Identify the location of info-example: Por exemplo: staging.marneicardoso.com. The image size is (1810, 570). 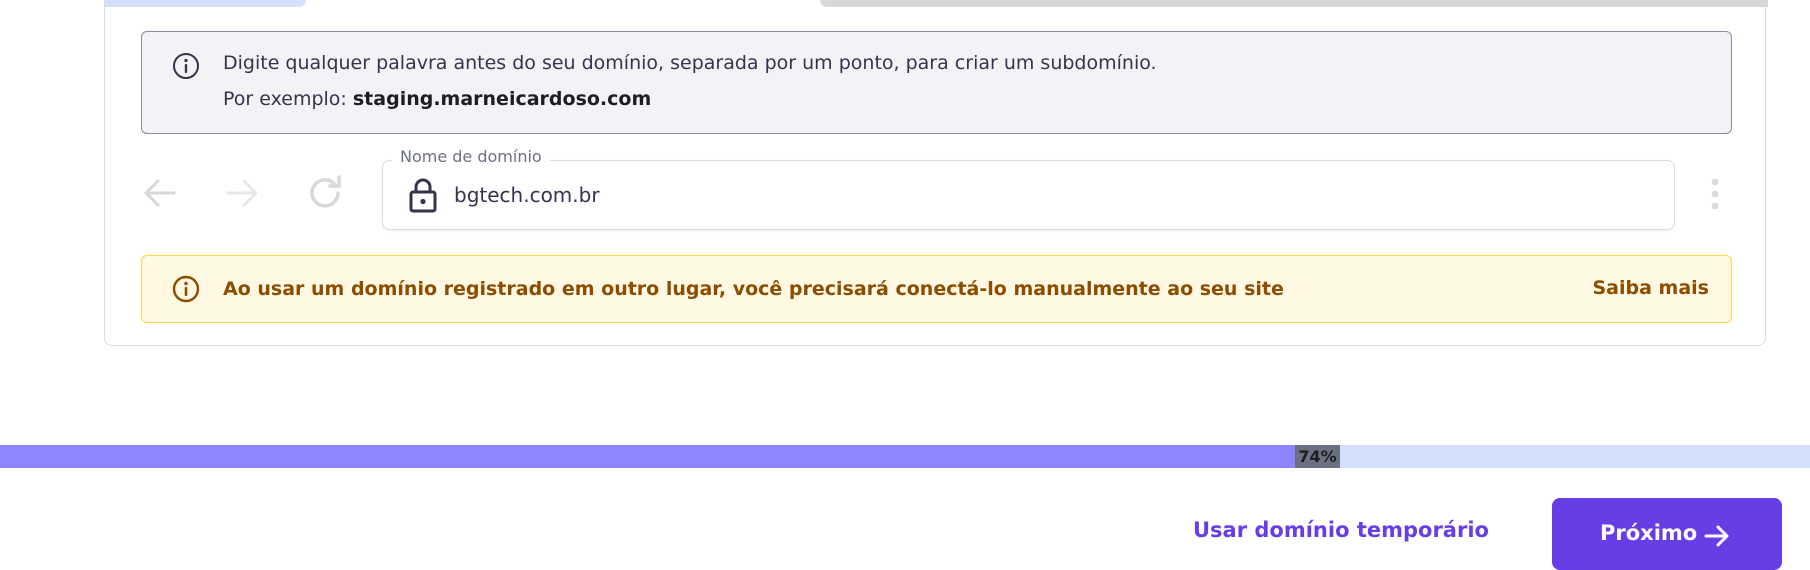
(437, 99).